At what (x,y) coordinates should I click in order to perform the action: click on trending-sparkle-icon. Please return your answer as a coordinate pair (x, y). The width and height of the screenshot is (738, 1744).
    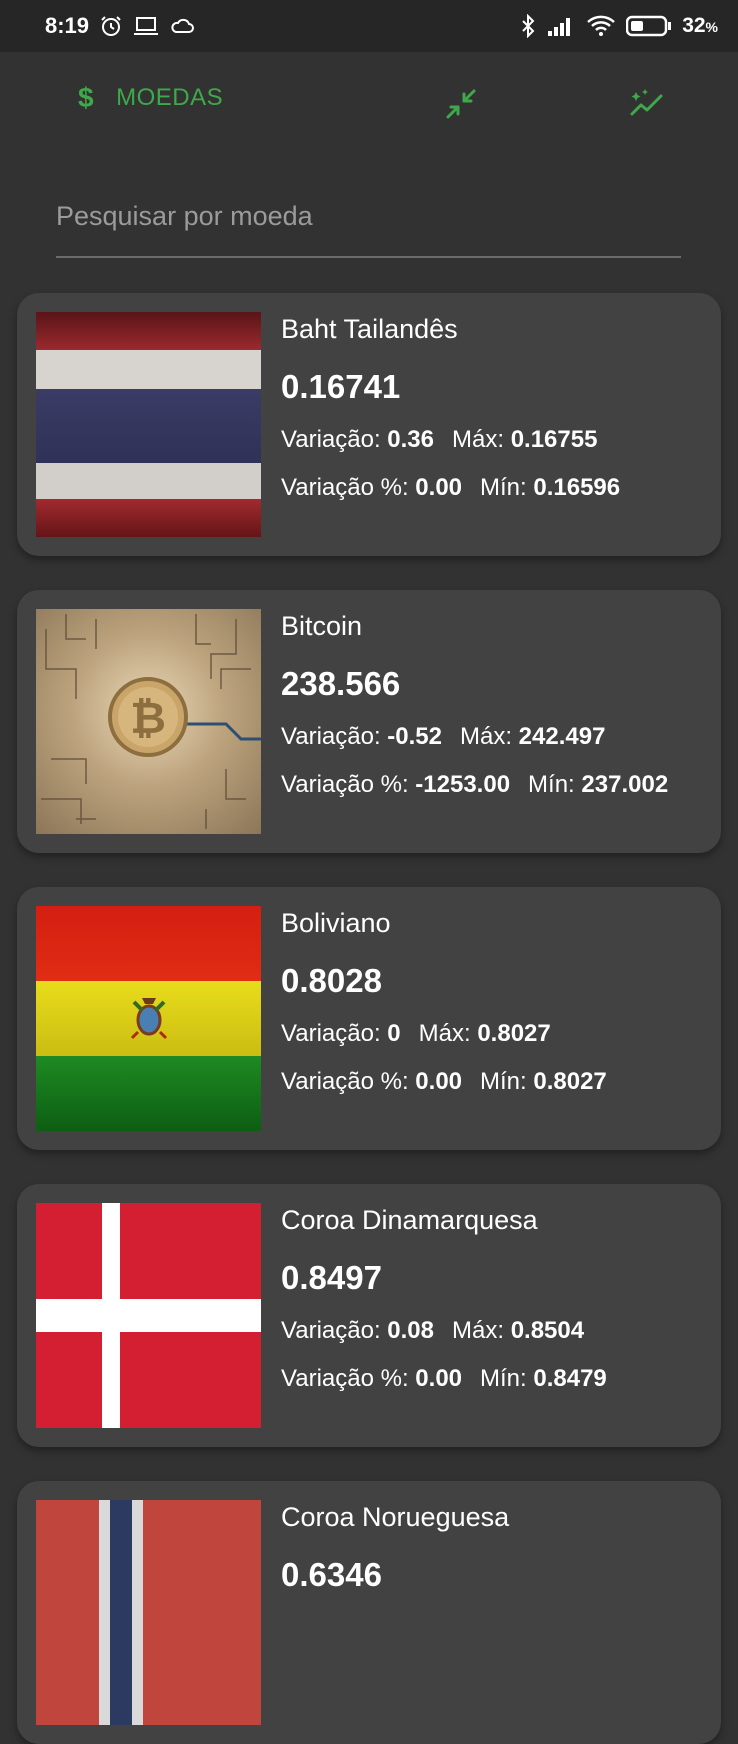
    Looking at the image, I should click on (647, 104).